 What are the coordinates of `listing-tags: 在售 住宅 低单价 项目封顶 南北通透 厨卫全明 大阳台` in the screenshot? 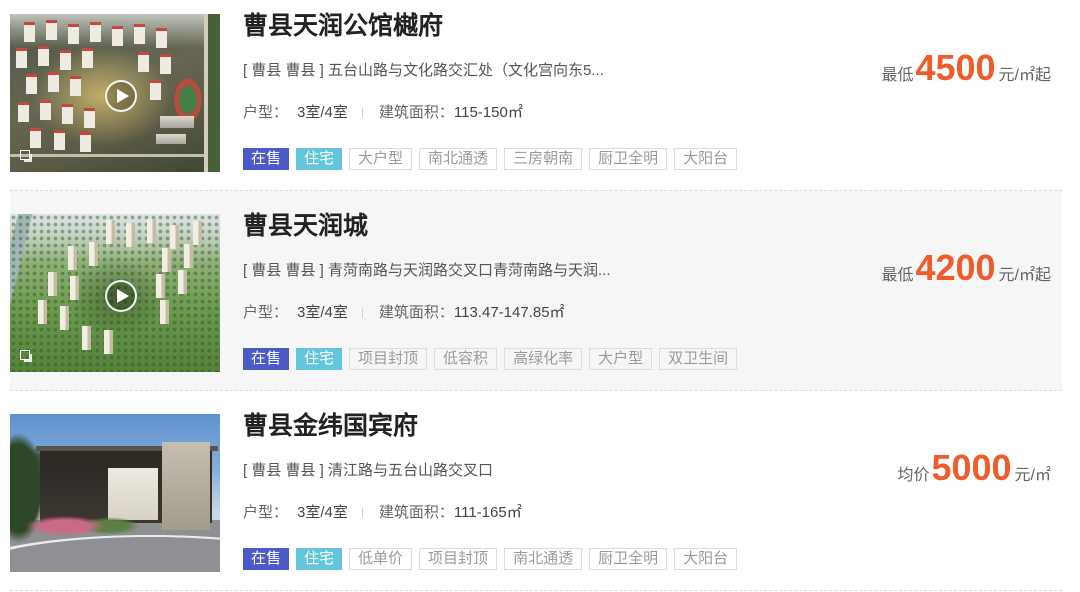 It's located at (493, 559).